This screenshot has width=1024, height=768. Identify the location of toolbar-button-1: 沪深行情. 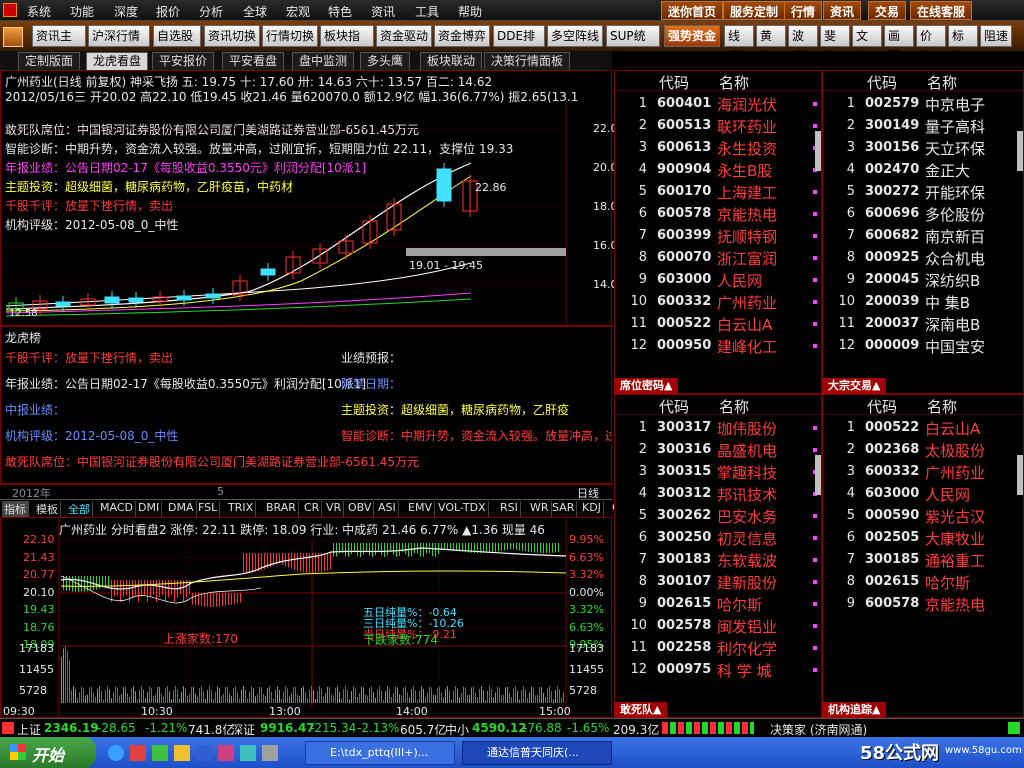
(119, 36).